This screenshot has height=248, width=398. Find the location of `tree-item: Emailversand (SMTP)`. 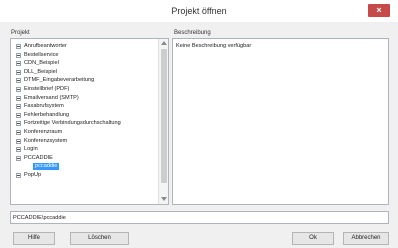

tree-item: Emailversand (SMTP) is located at coordinates (84, 98).